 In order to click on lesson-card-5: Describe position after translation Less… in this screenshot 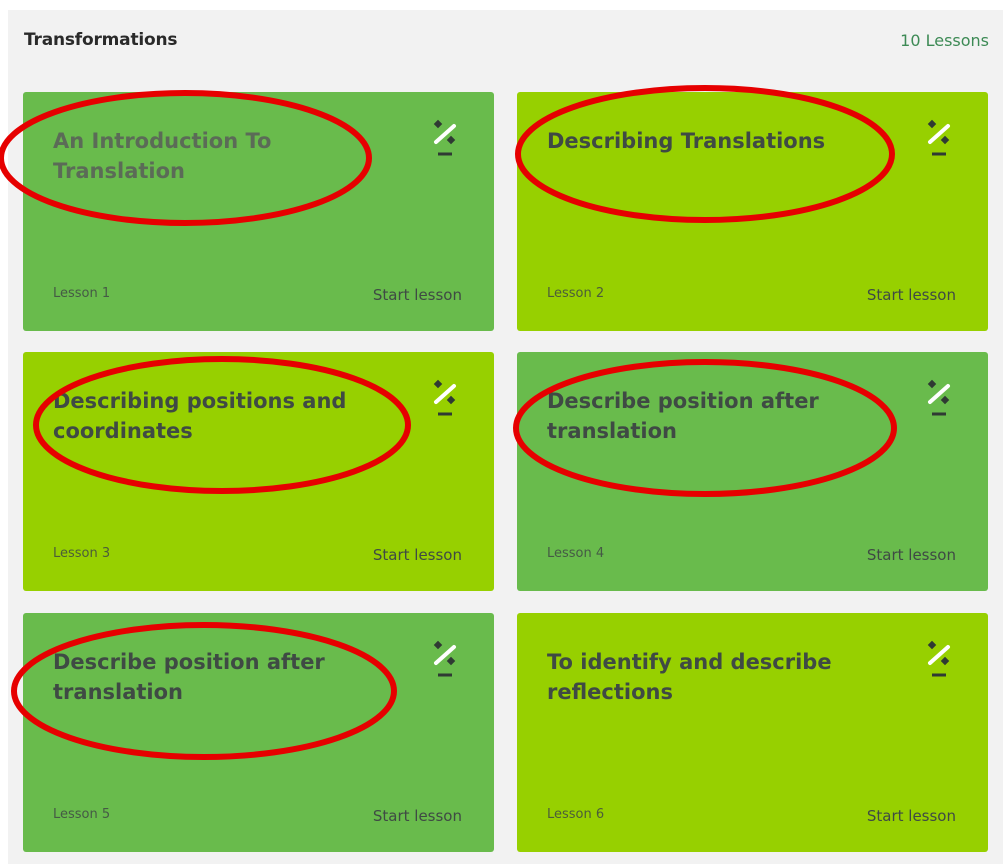, I will do `click(258, 732)`.